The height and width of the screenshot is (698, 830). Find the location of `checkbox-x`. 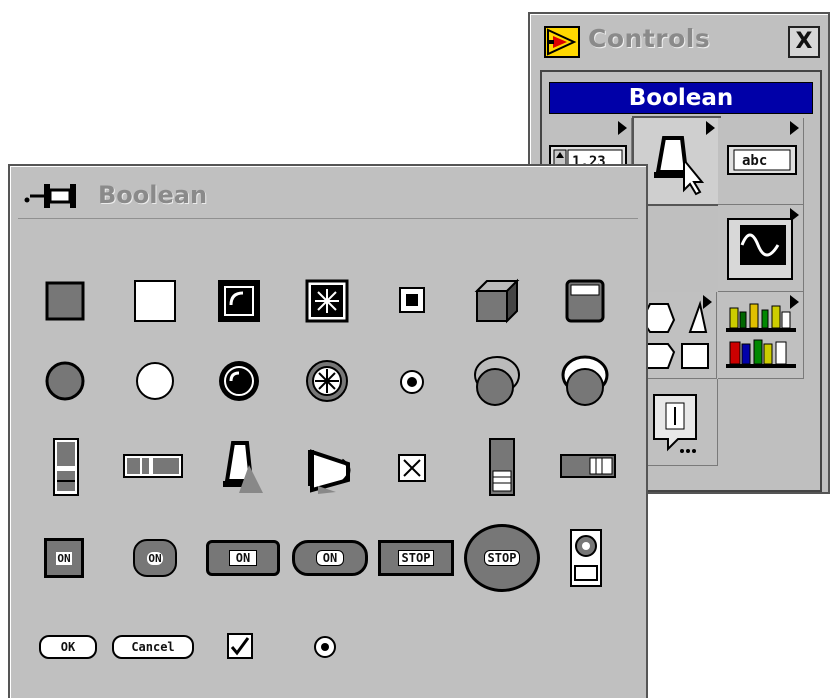

checkbox-x is located at coordinates (412, 468).